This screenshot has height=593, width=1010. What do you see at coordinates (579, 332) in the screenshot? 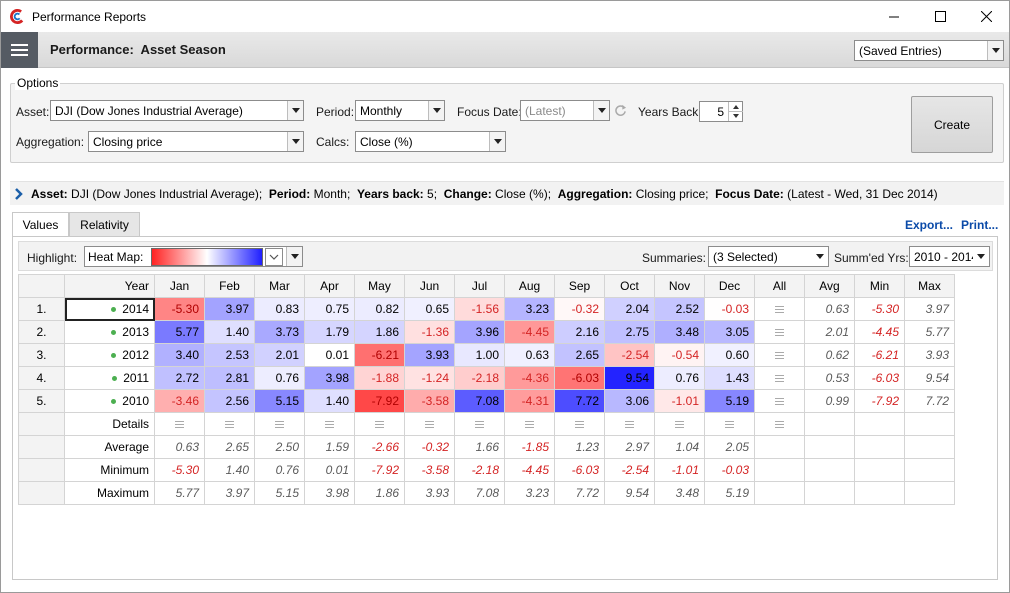
I see `value-cell: 2.16` at bounding box center [579, 332].